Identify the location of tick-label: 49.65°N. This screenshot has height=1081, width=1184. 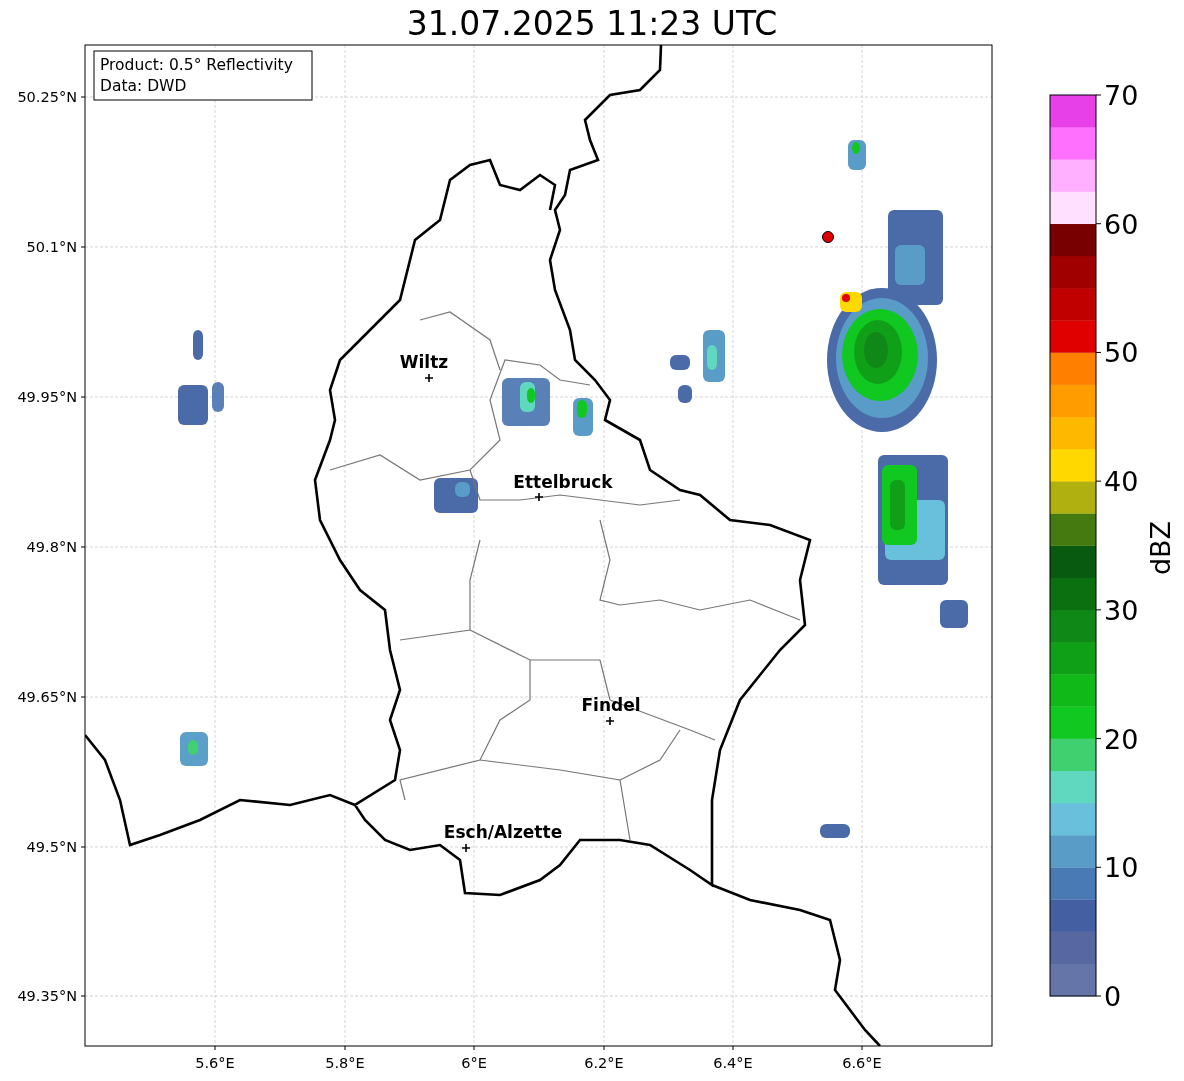
(47, 697).